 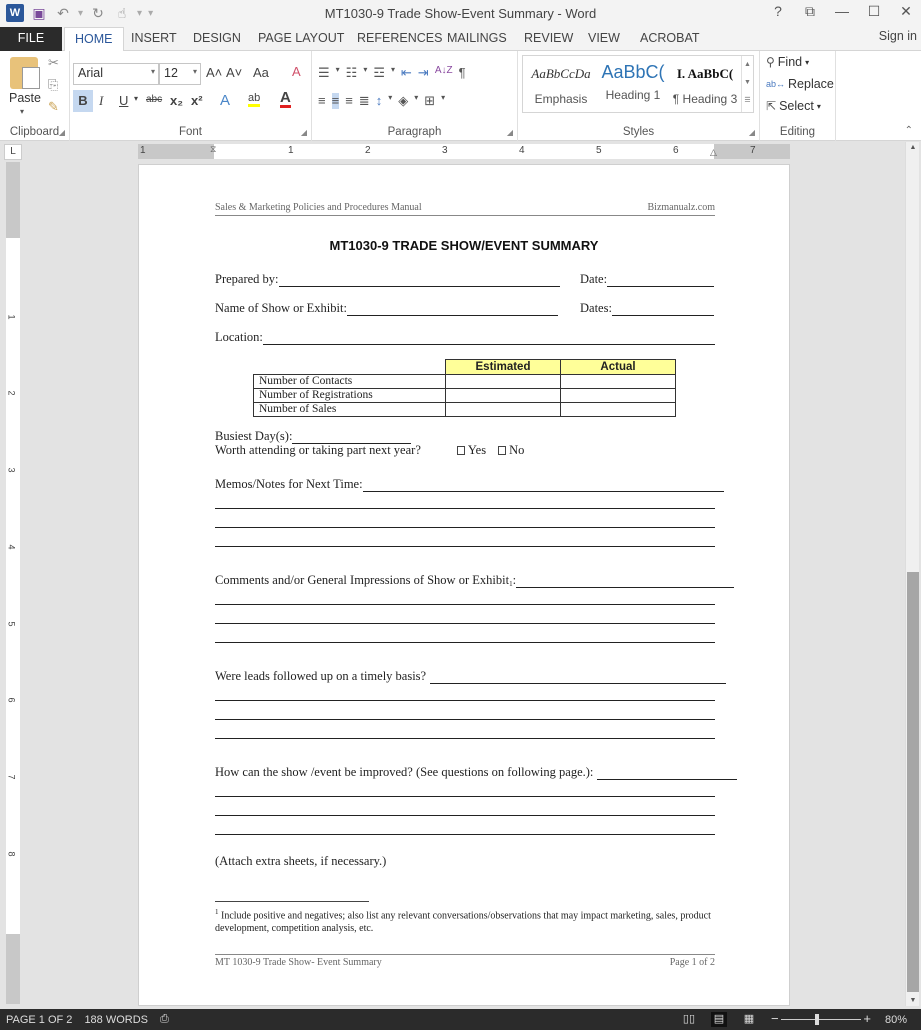 What do you see at coordinates (913, 1000) in the screenshot?
I see `scroll-down-icon: ▼` at bounding box center [913, 1000].